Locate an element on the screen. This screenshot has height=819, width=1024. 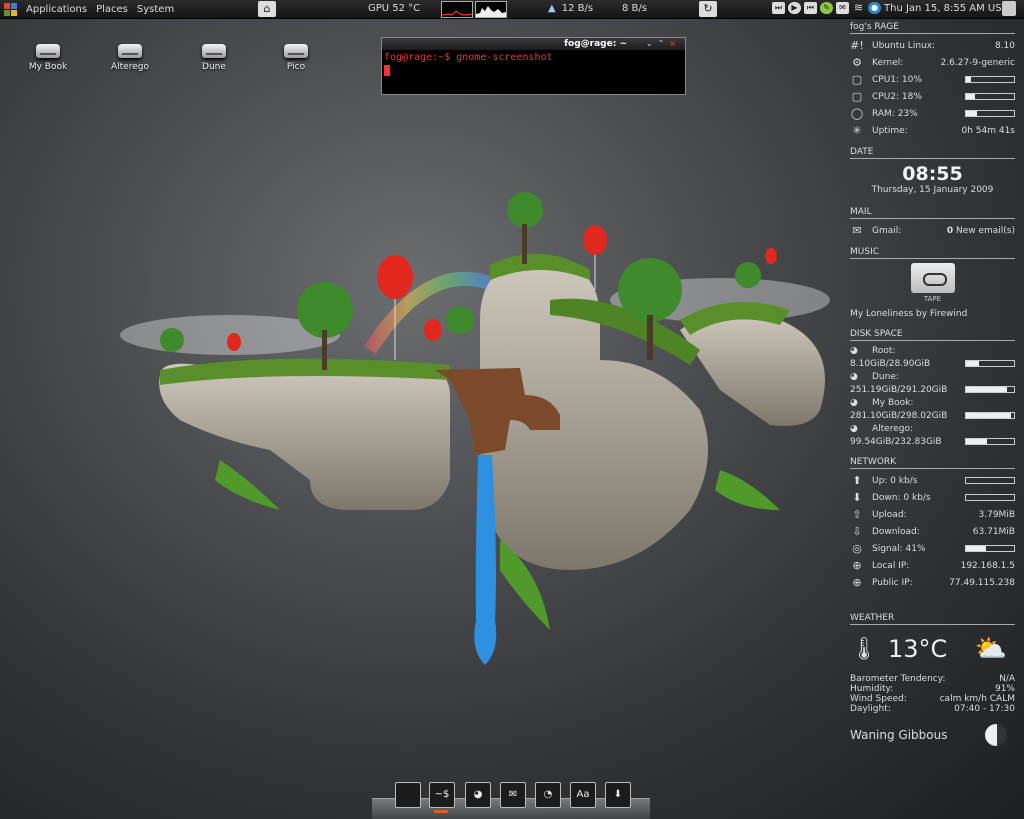
disk-usage: 281.10GiB/298.02GiB is located at coordinates (899, 415).